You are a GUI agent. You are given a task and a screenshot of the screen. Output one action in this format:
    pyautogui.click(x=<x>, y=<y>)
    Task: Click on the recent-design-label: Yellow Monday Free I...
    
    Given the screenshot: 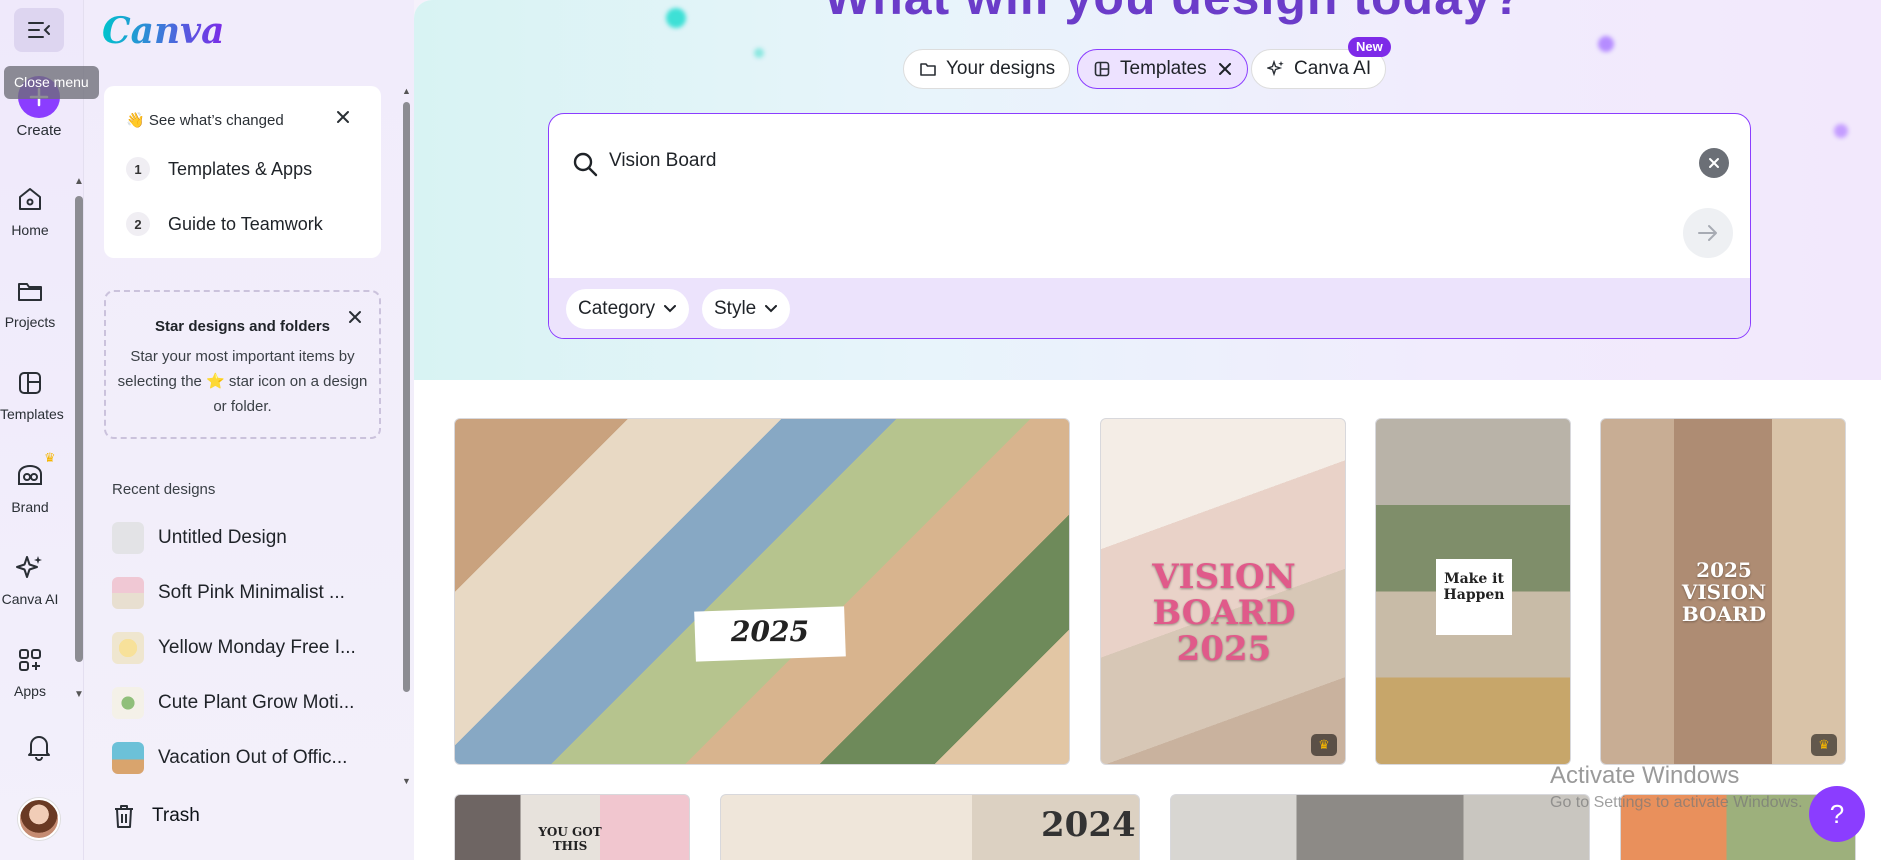 What is the action you would take?
    pyautogui.click(x=257, y=647)
    